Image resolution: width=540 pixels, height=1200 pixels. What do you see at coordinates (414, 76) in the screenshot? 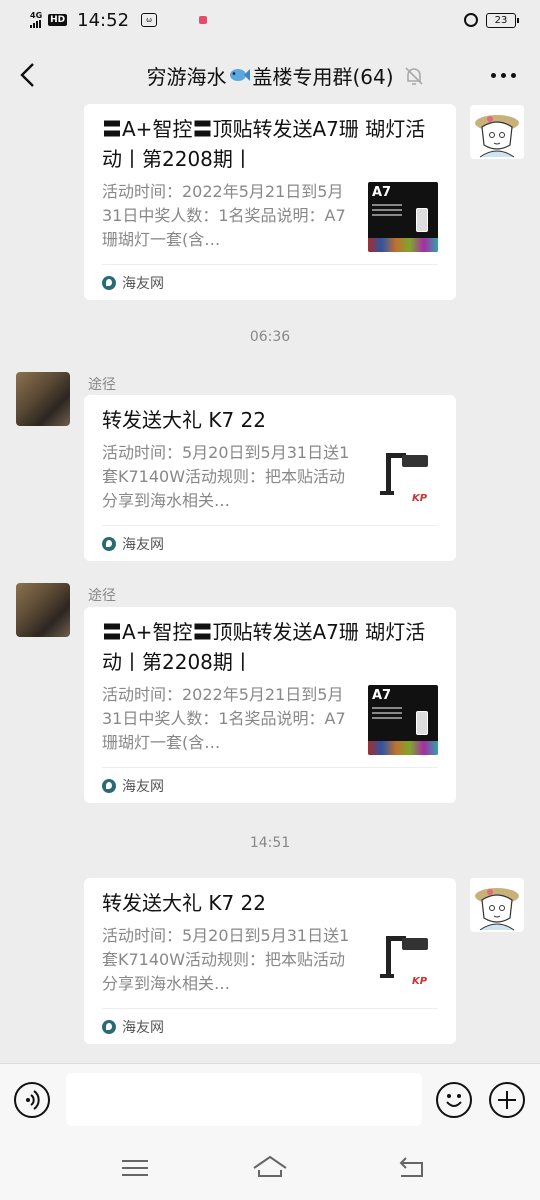
I see `mute-bell-icon` at bounding box center [414, 76].